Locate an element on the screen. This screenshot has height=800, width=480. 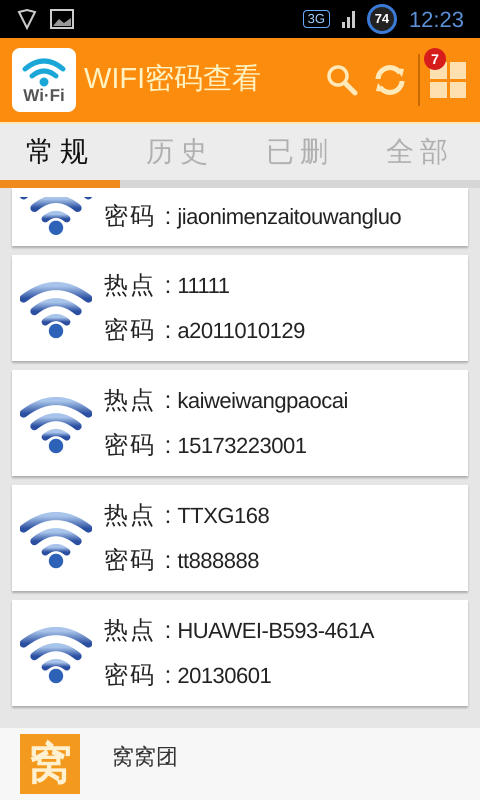
battery-indicator: 74 is located at coordinates (381, 19).